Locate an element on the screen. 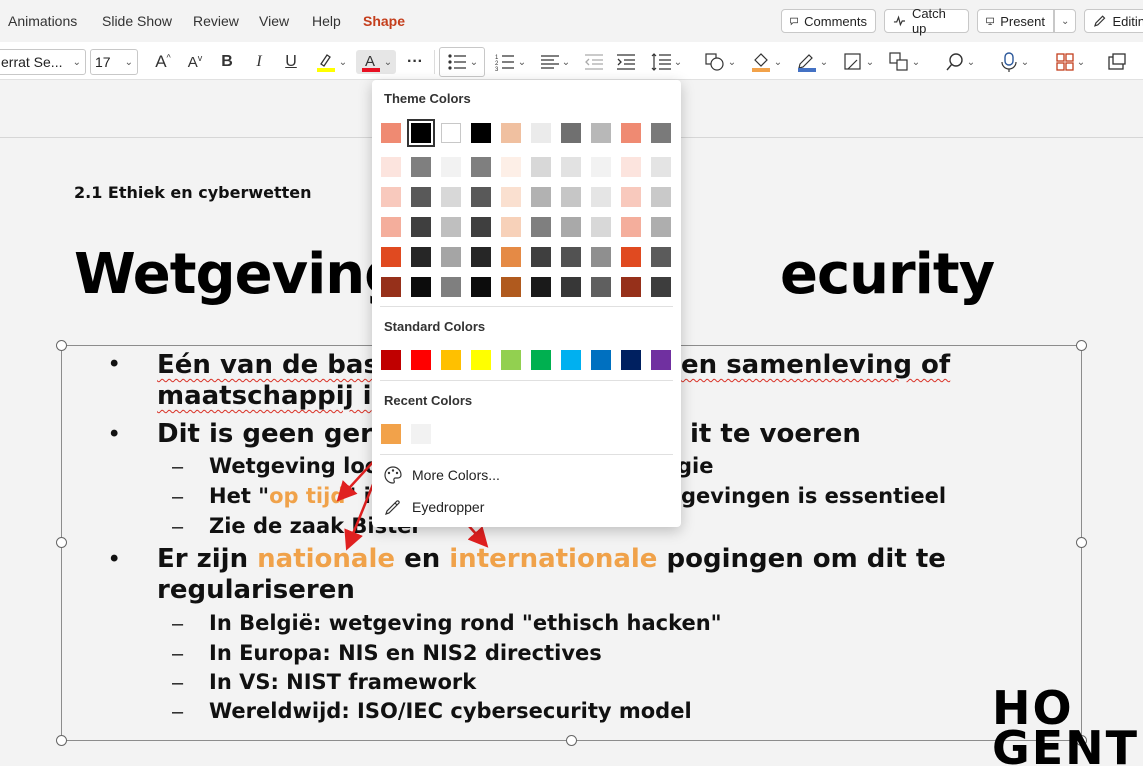  present-button: Present is located at coordinates (1015, 21).